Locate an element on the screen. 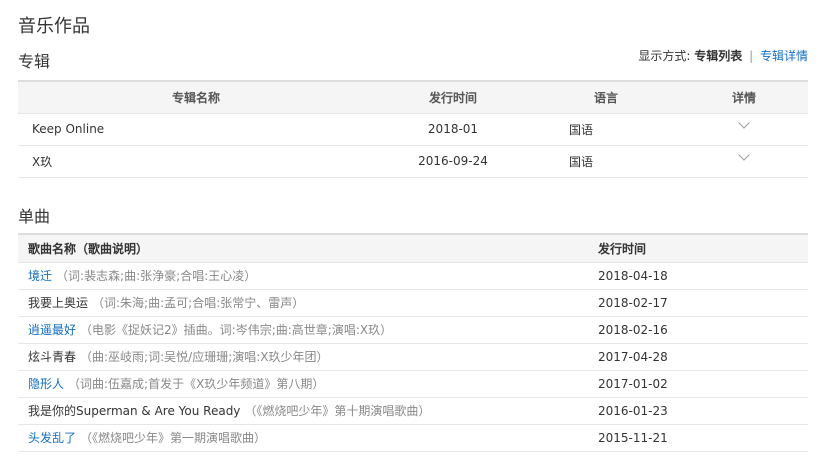 Image resolution: width=820 pixels, height=463 pixels. album-row: X玖 2016-09-24 国语 is located at coordinates (413, 161).